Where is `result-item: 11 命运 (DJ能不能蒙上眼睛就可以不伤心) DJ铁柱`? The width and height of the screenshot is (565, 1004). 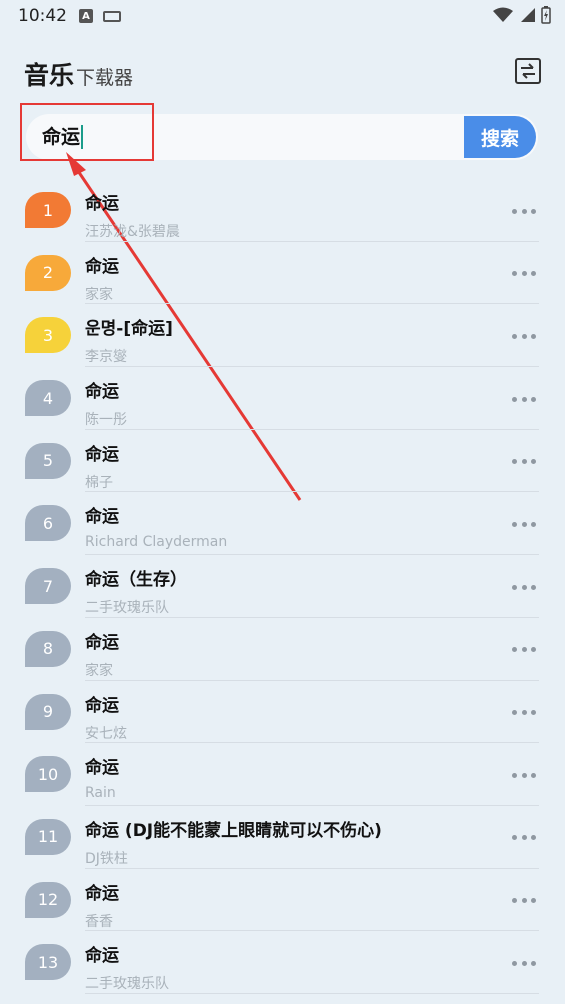 result-item: 11 命运 (DJ能不能蒙上眼睛就可以不伤心) DJ铁柱 is located at coordinates (282, 837).